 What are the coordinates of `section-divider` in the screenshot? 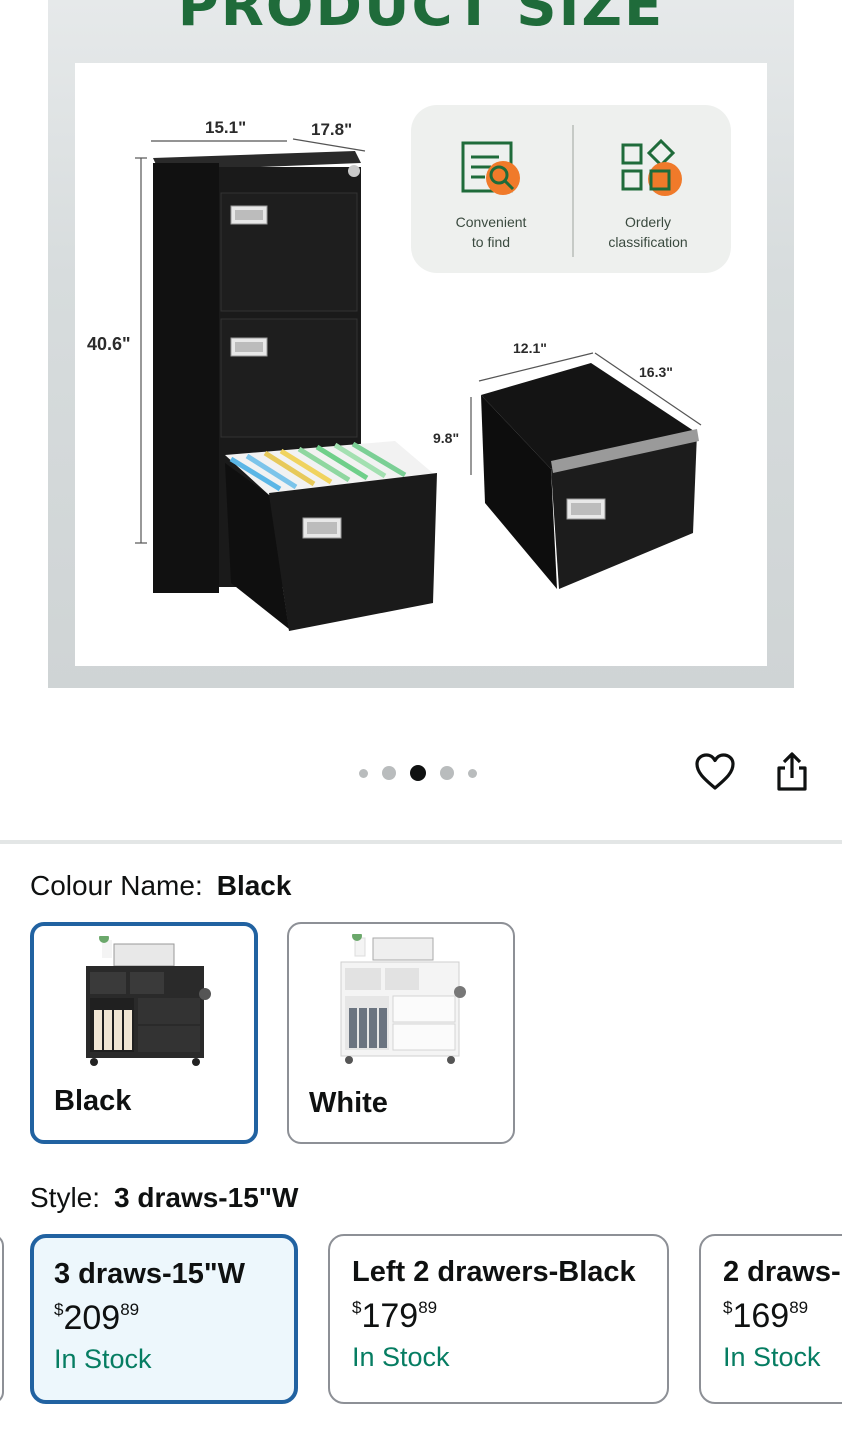 It's located at (421, 842).